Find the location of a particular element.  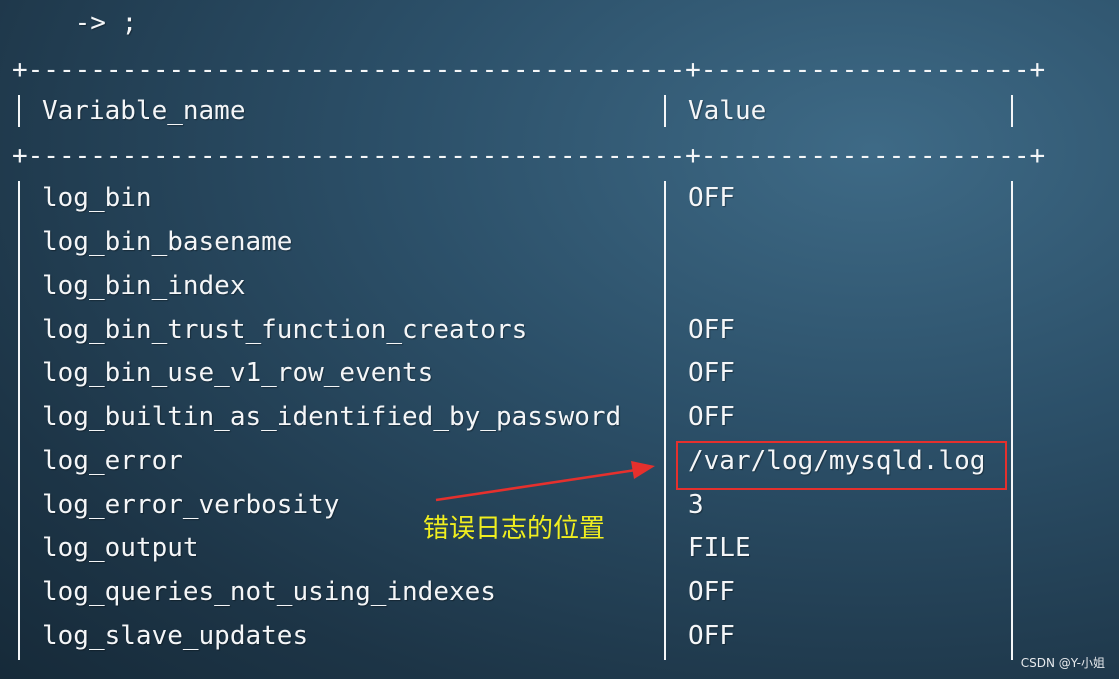

row-value: FILE is located at coordinates (719, 548).